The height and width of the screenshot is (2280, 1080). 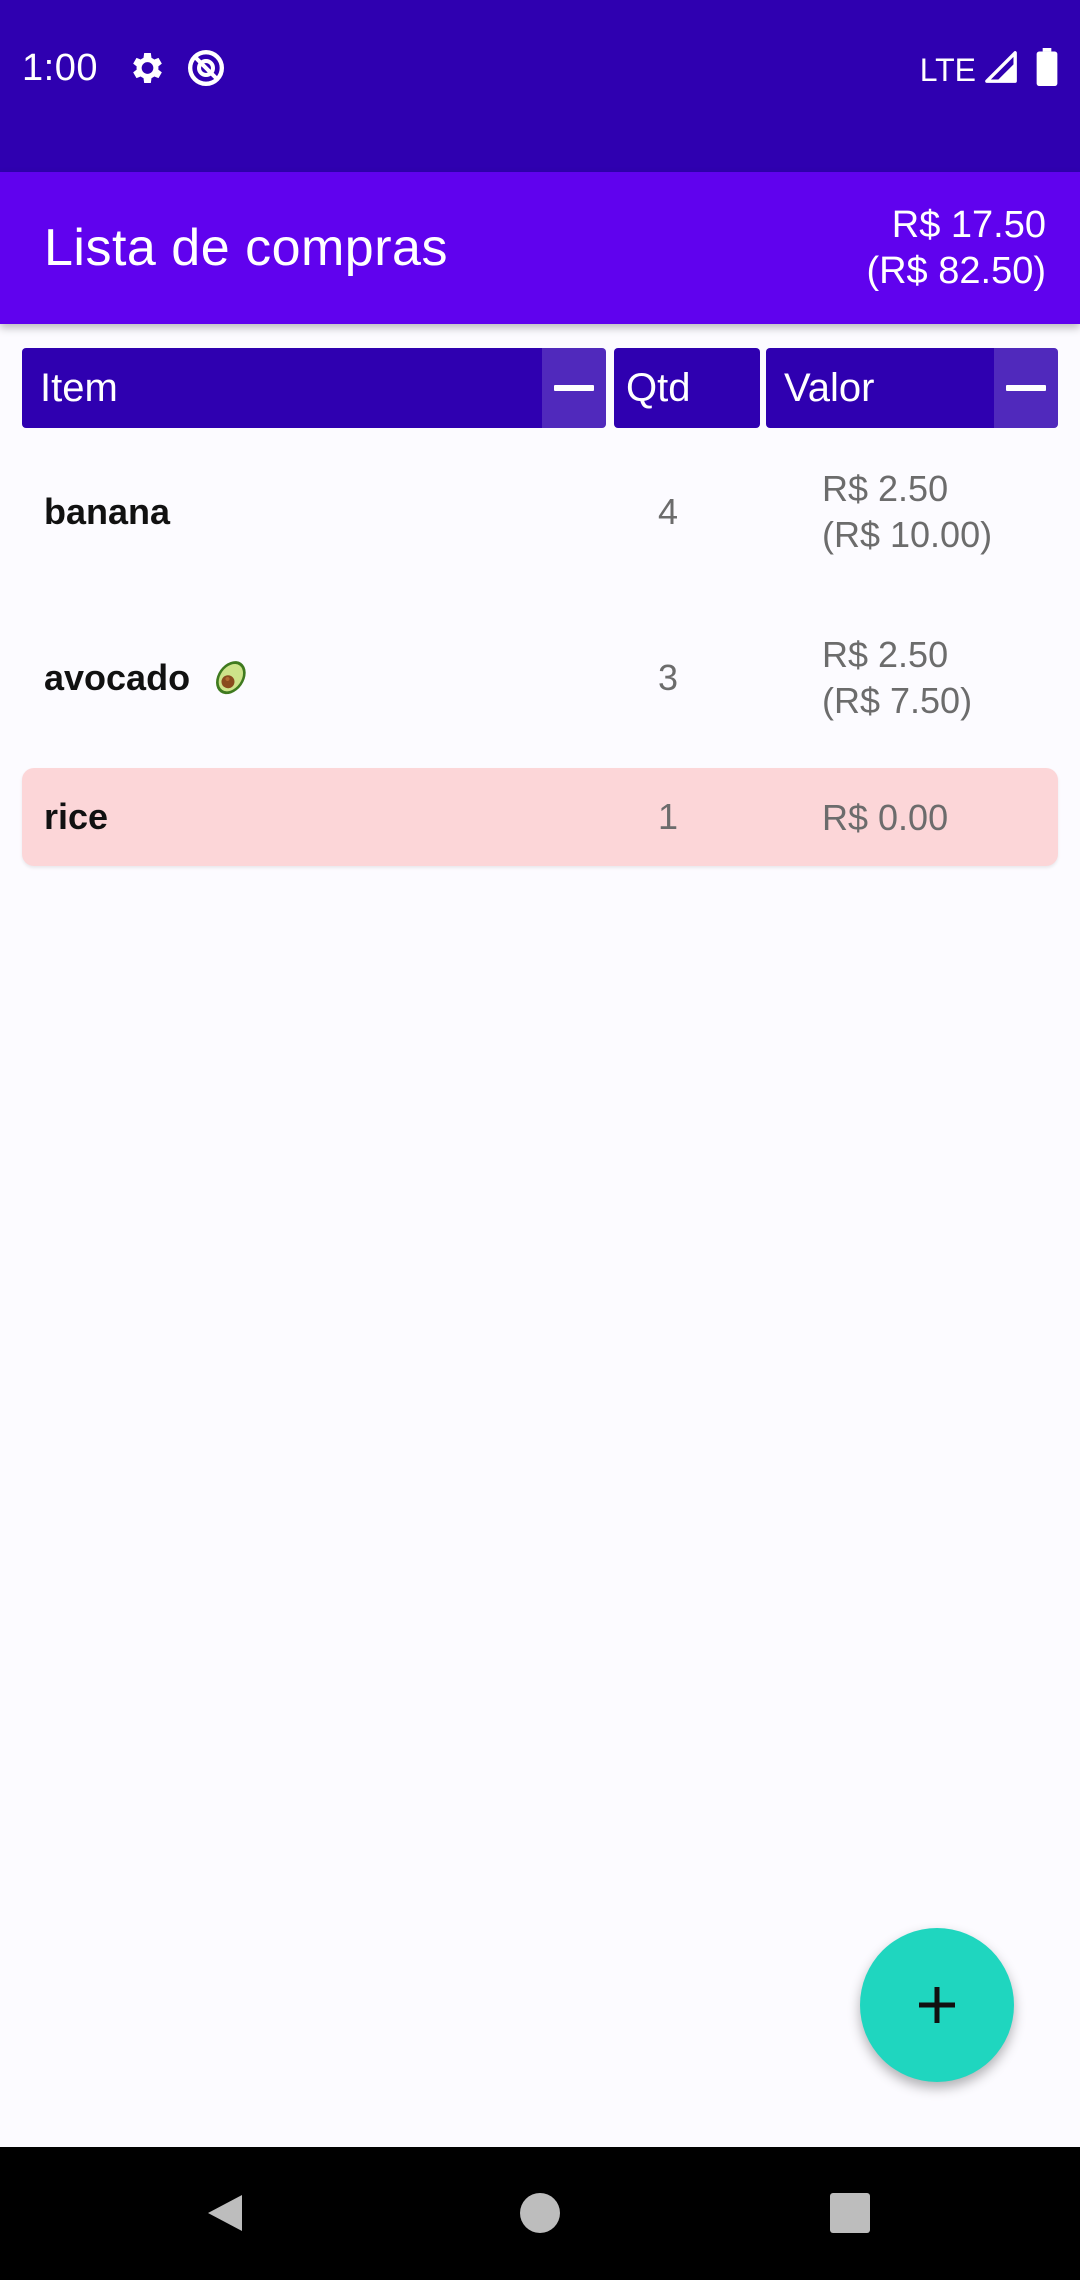 I want to click on battery-icon, so click(x=1047, y=67).